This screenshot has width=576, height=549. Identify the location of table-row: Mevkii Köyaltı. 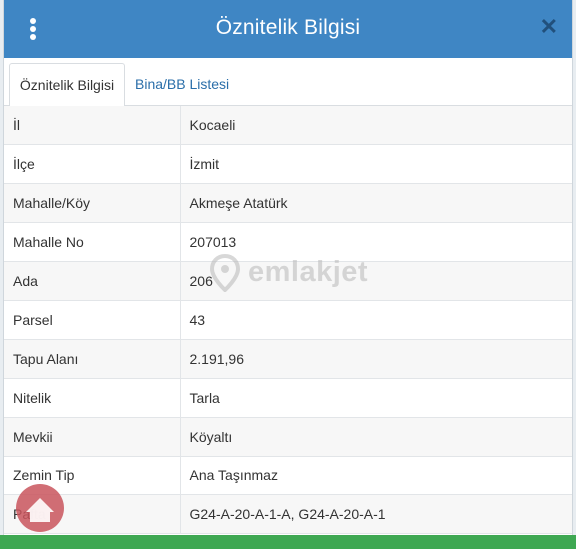
(288, 437).